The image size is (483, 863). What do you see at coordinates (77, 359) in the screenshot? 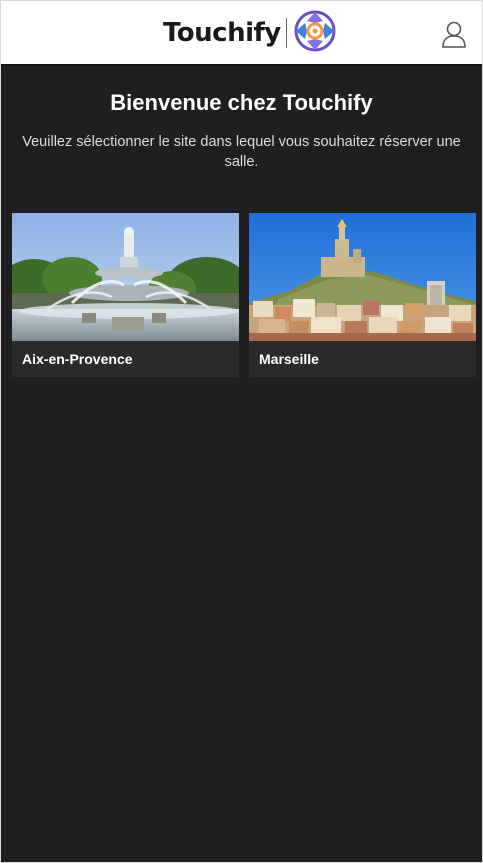
I see `site-label: Aix-en-Provence` at bounding box center [77, 359].